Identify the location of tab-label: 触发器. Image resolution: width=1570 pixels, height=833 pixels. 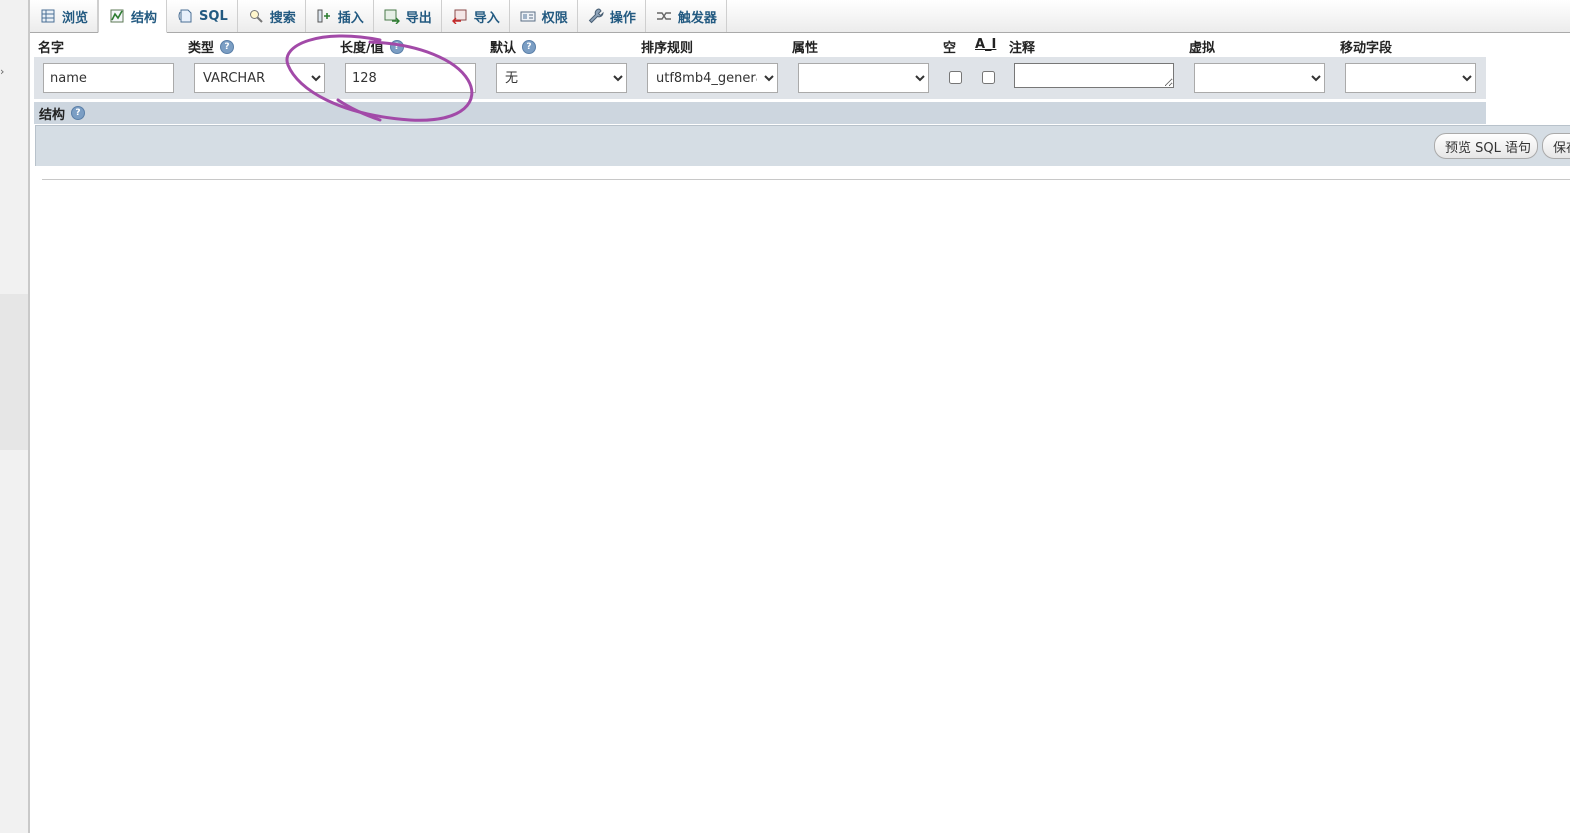
(697, 18).